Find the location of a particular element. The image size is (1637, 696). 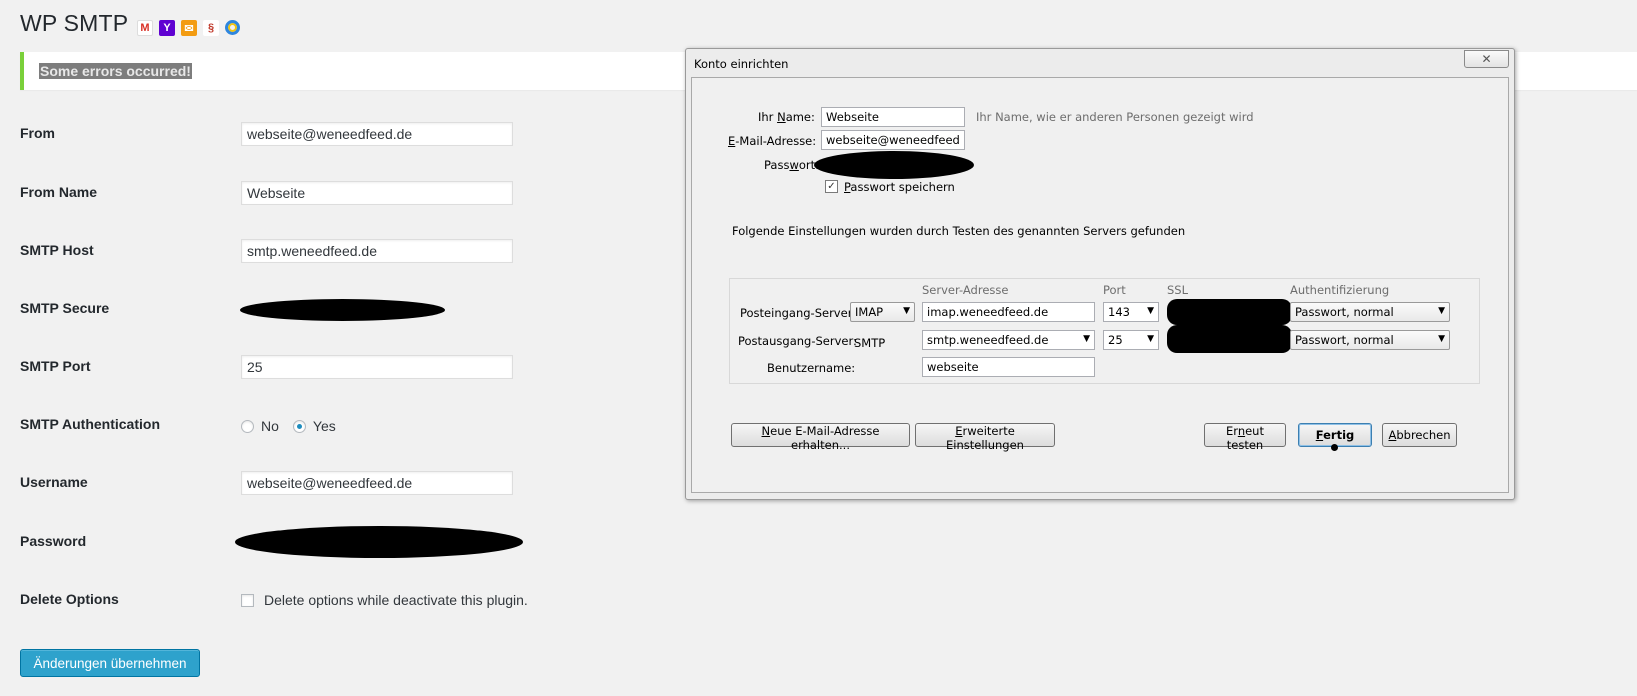

col-server-address: Server-Adresse is located at coordinates (965, 290).